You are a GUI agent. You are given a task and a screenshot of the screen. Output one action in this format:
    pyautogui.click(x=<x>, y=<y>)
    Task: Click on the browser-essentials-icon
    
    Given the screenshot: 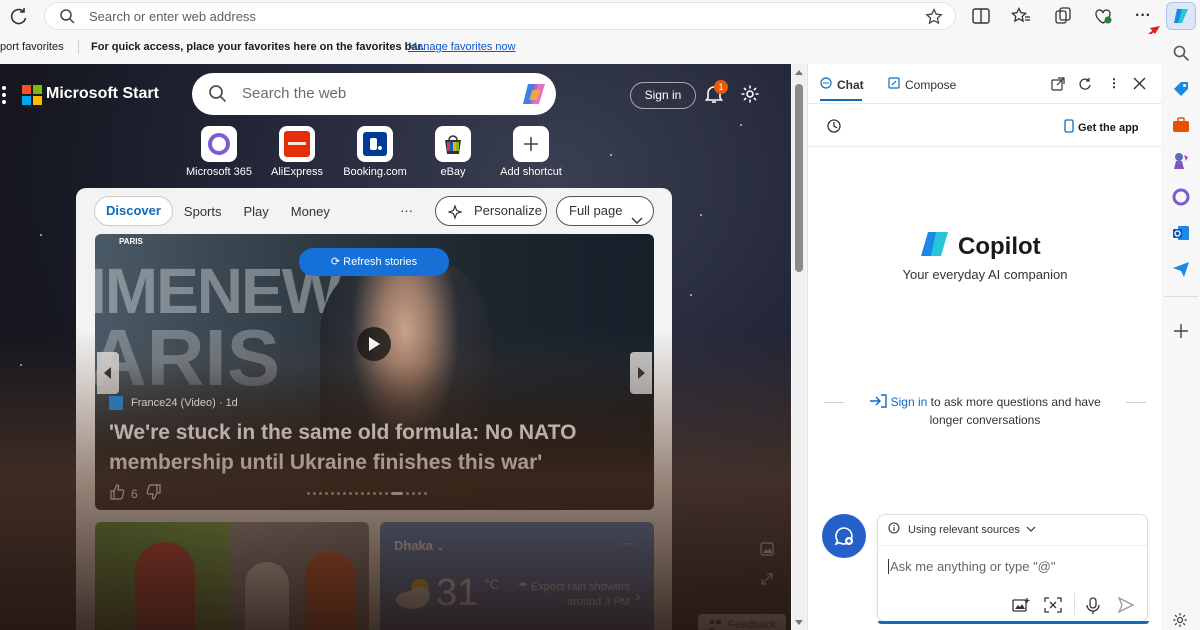 What is the action you would take?
    pyautogui.click(x=1103, y=16)
    